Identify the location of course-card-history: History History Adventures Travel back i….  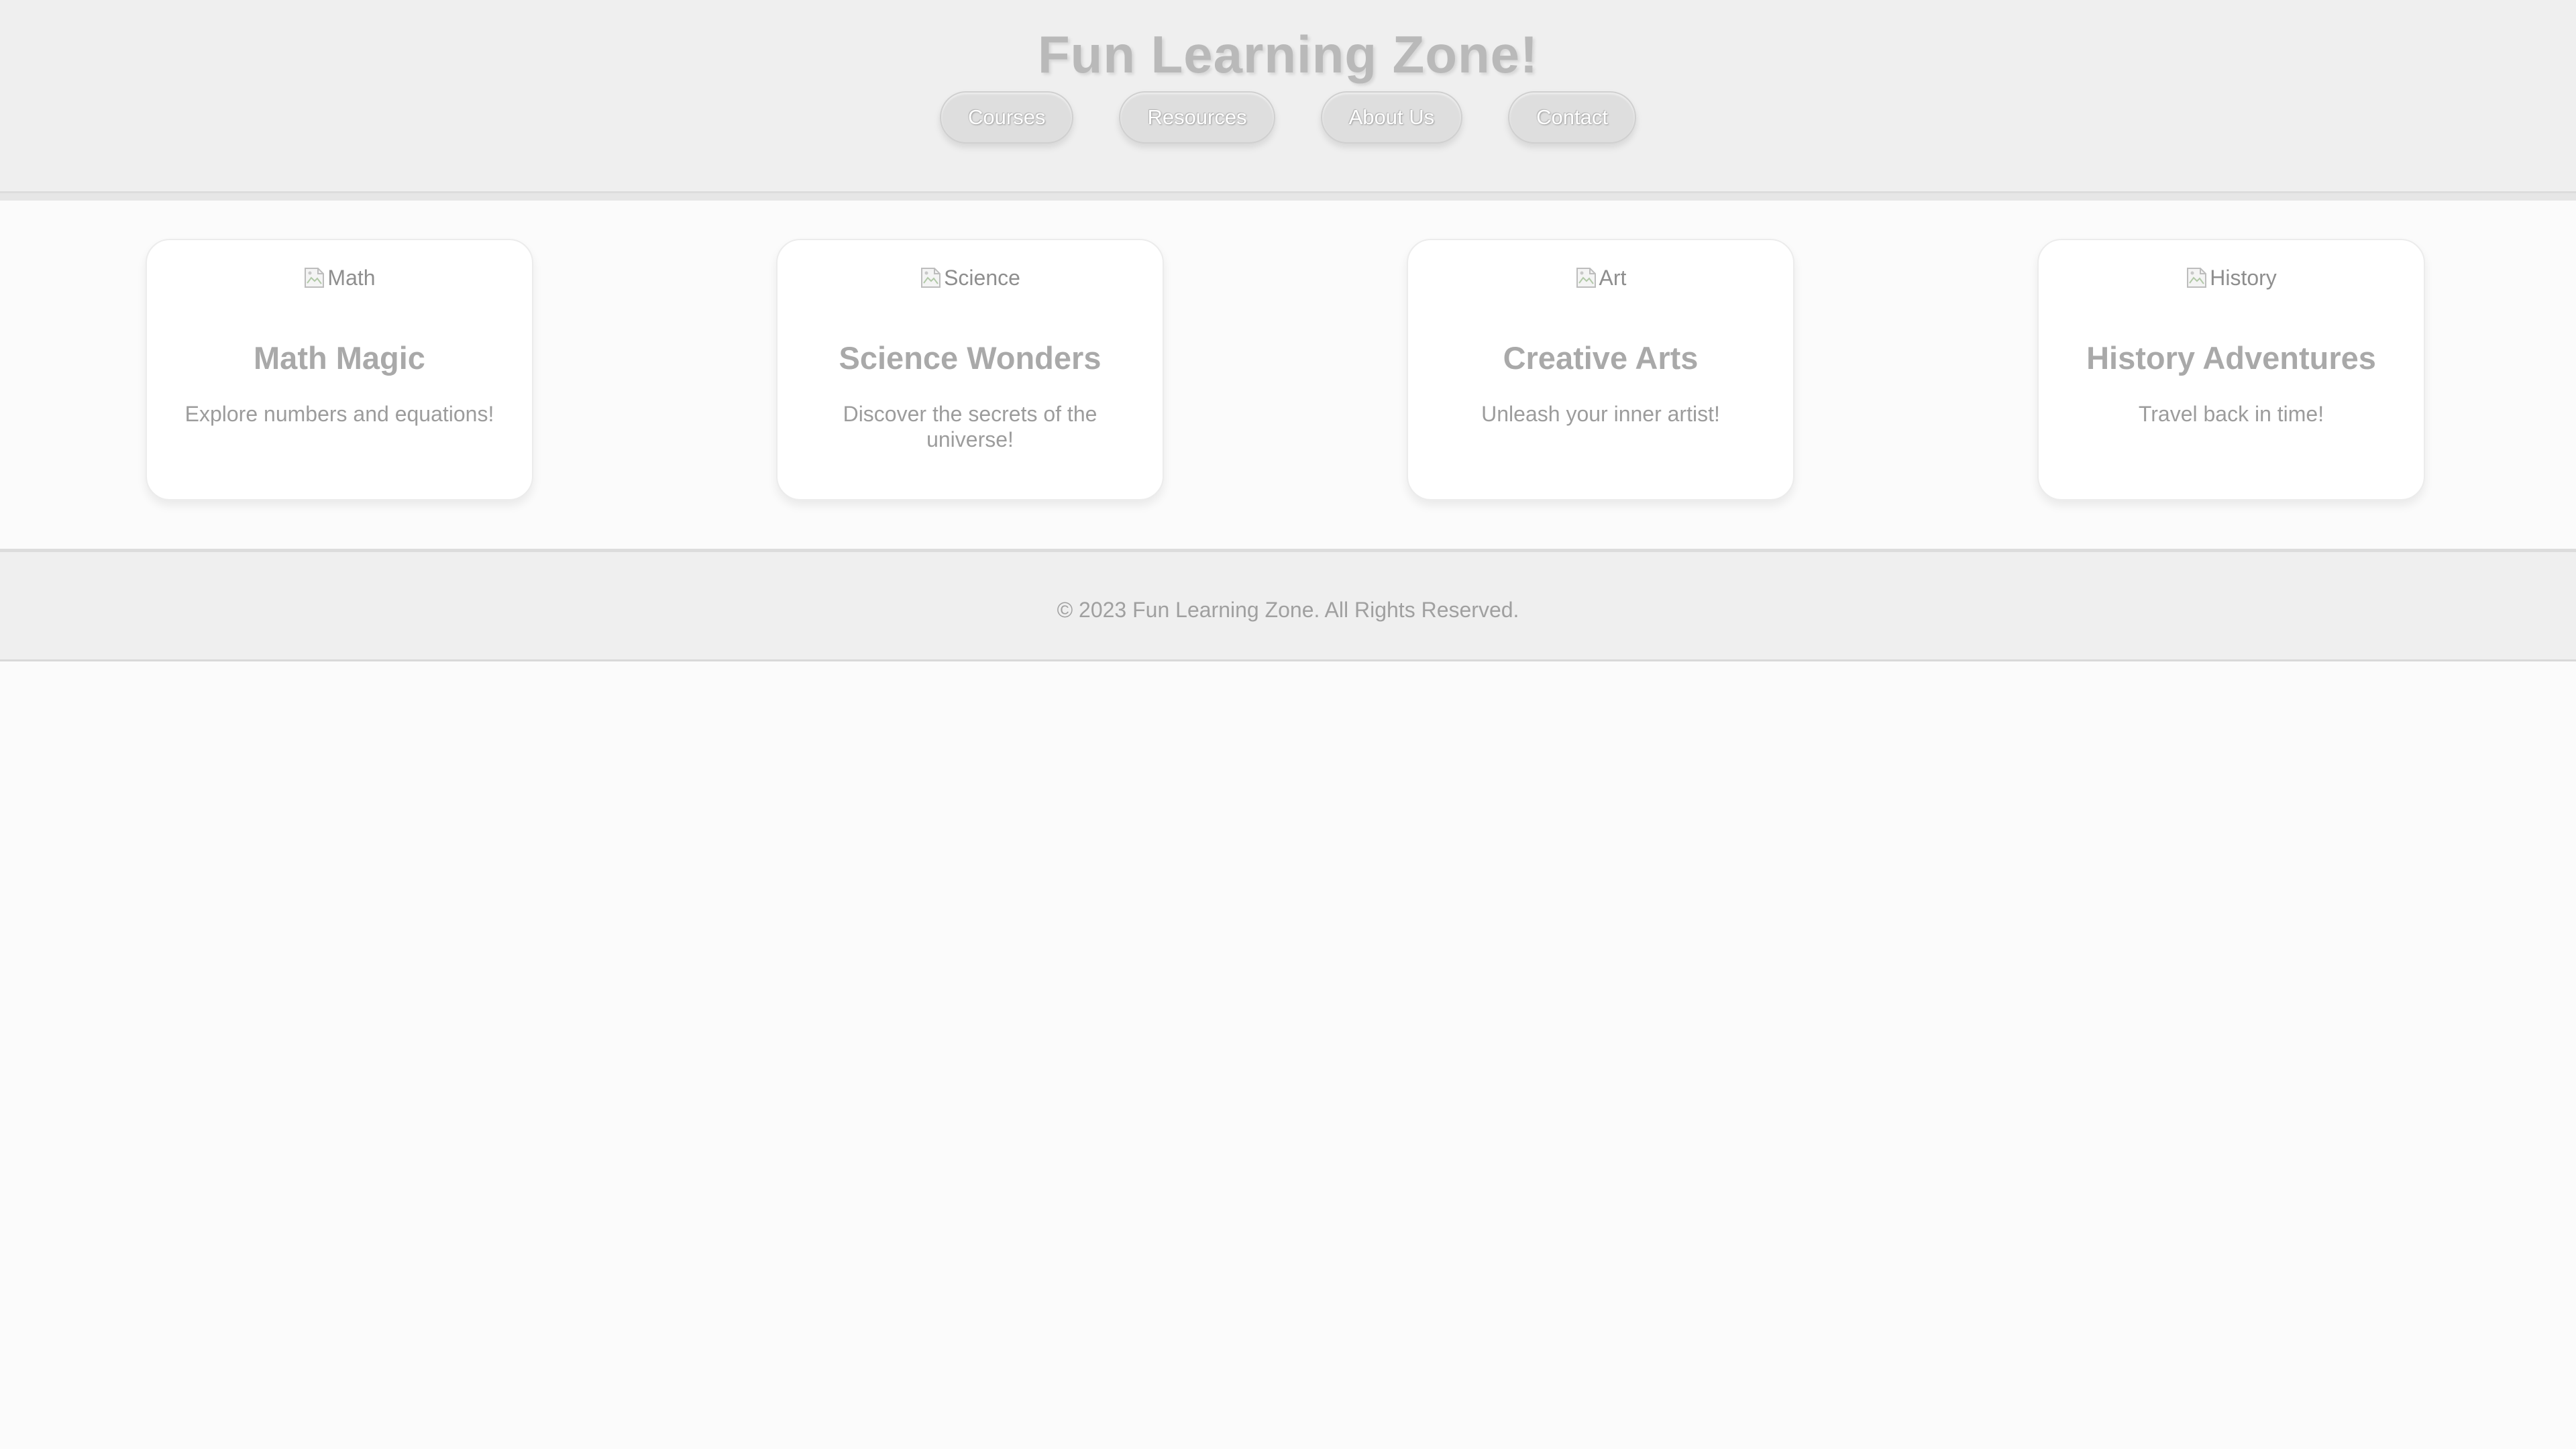
(2231, 369).